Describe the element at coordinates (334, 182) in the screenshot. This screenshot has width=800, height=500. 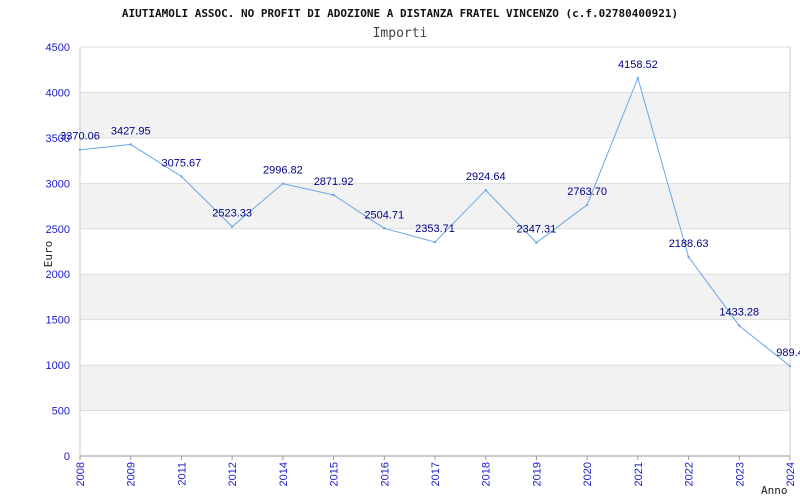
I see `data-label: 2871.92` at that location.